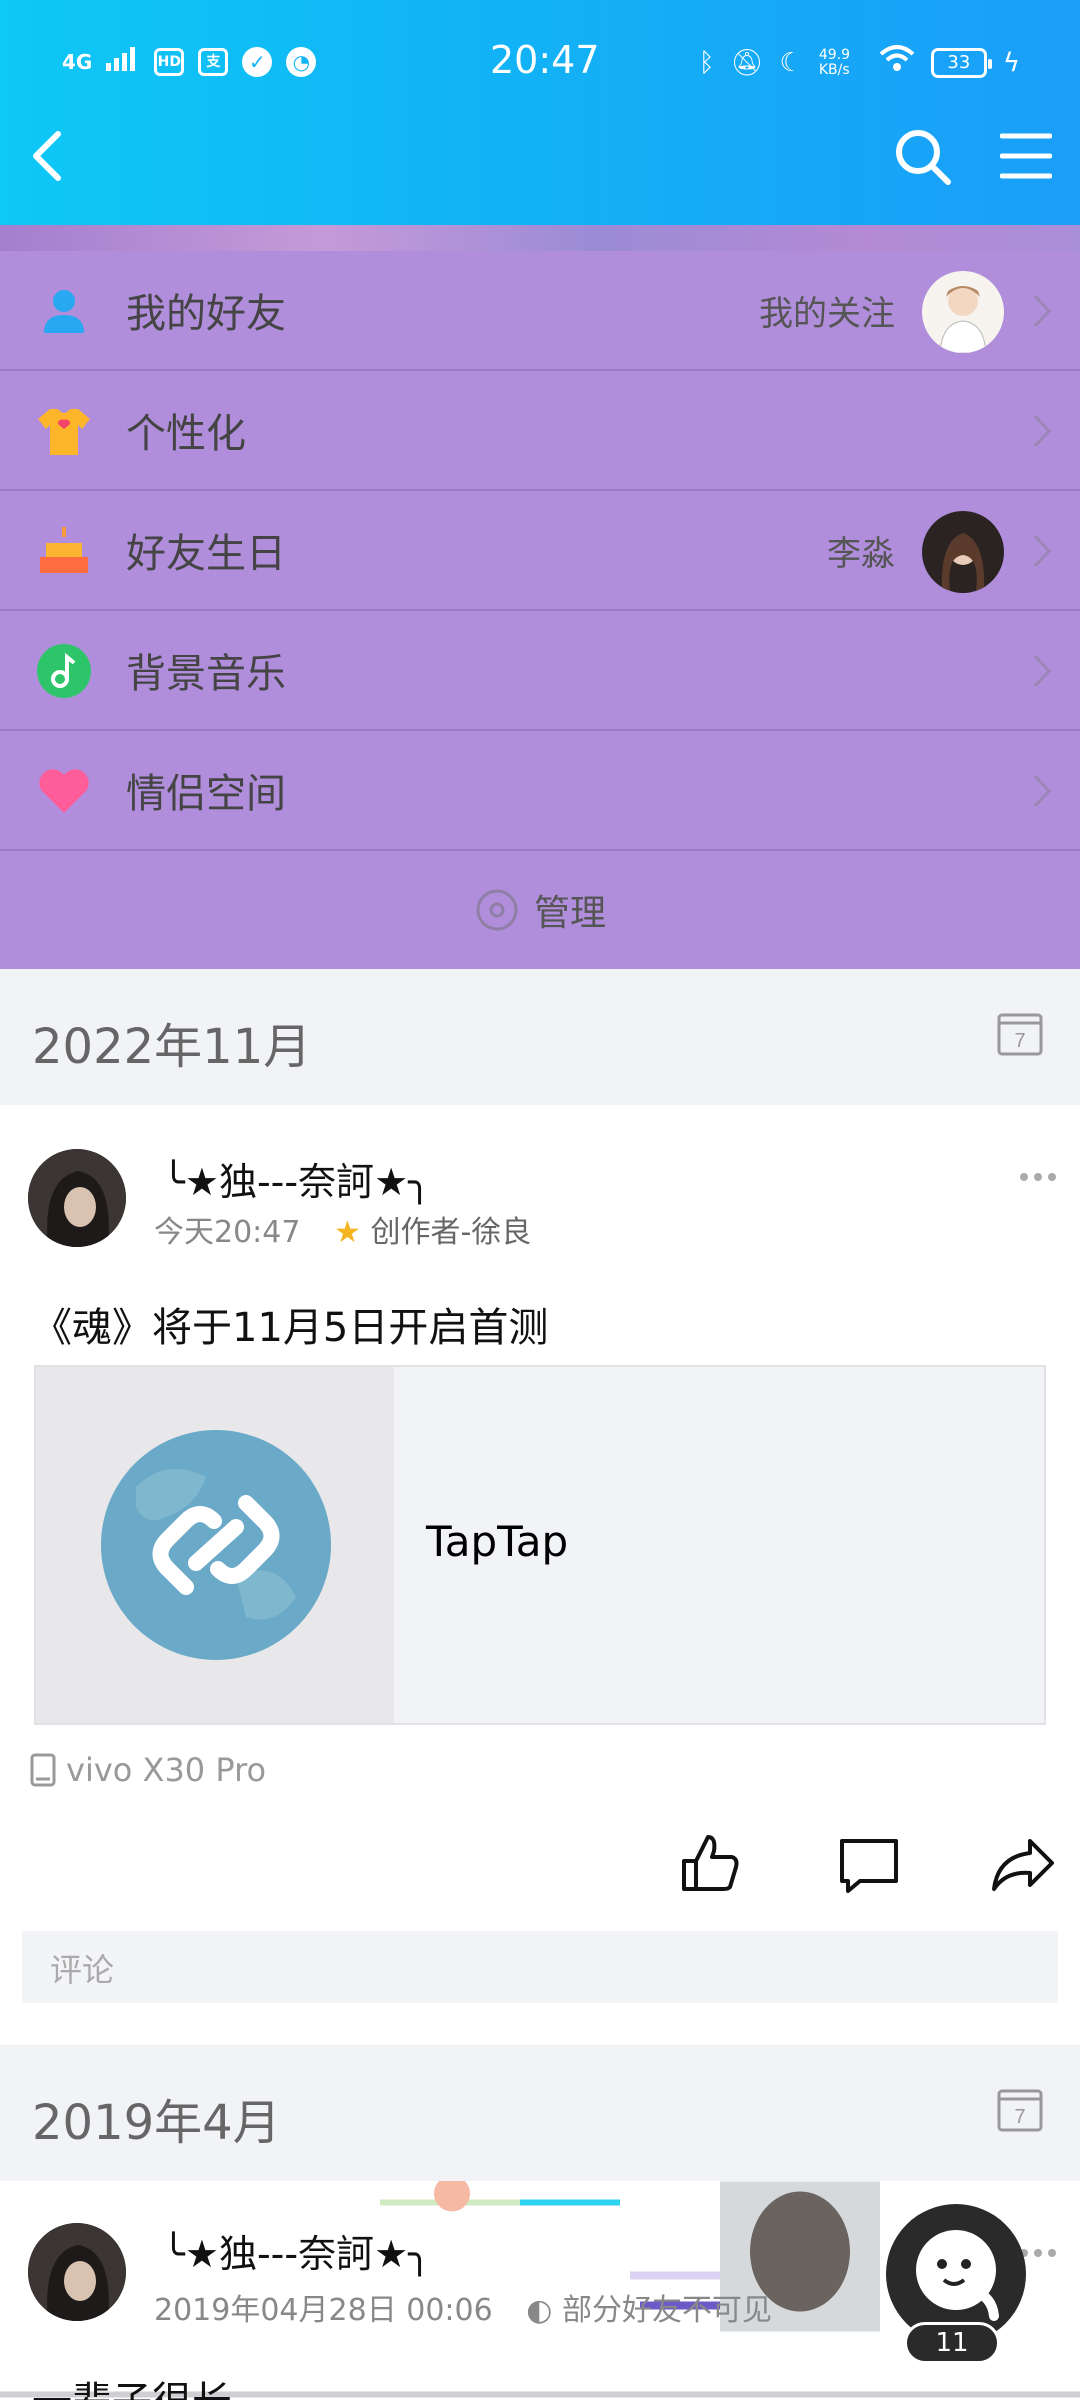 This screenshot has width=1080, height=2400. Describe the element at coordinates (497, 910) in the screenshot. I see `gear-icon` at that location.